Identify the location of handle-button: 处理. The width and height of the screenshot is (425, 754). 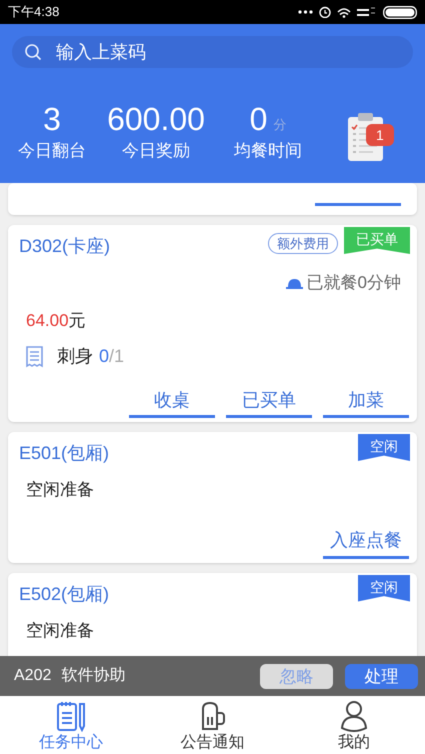
(381, 676).